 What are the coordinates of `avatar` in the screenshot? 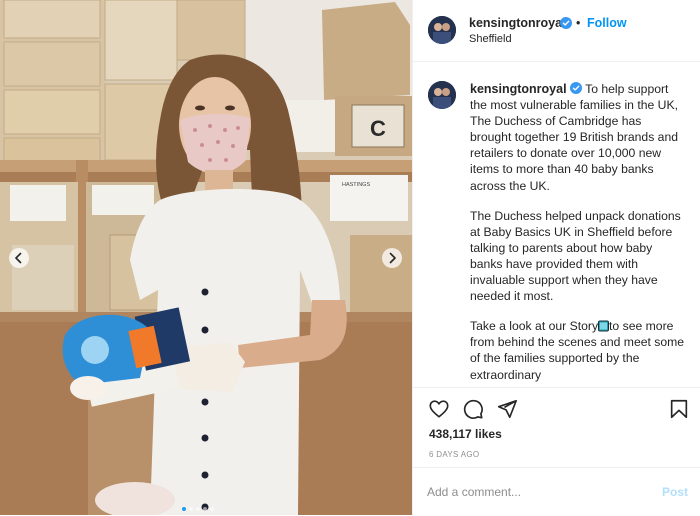 It's located at (442, 30).